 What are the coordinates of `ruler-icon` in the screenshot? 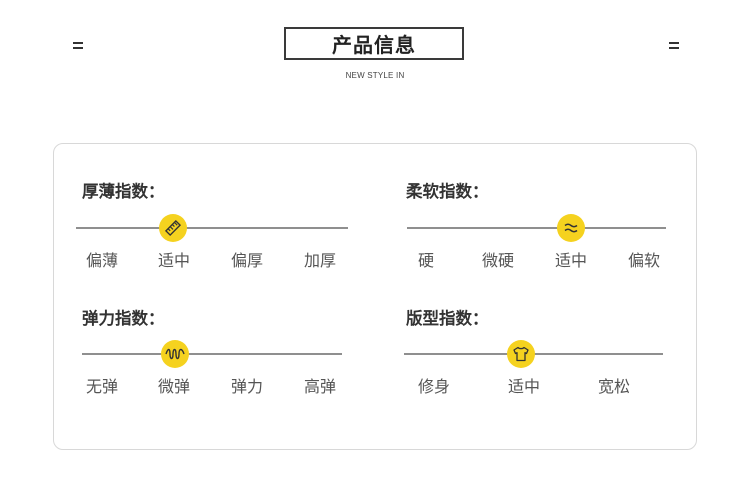 It's located at (173, 228).